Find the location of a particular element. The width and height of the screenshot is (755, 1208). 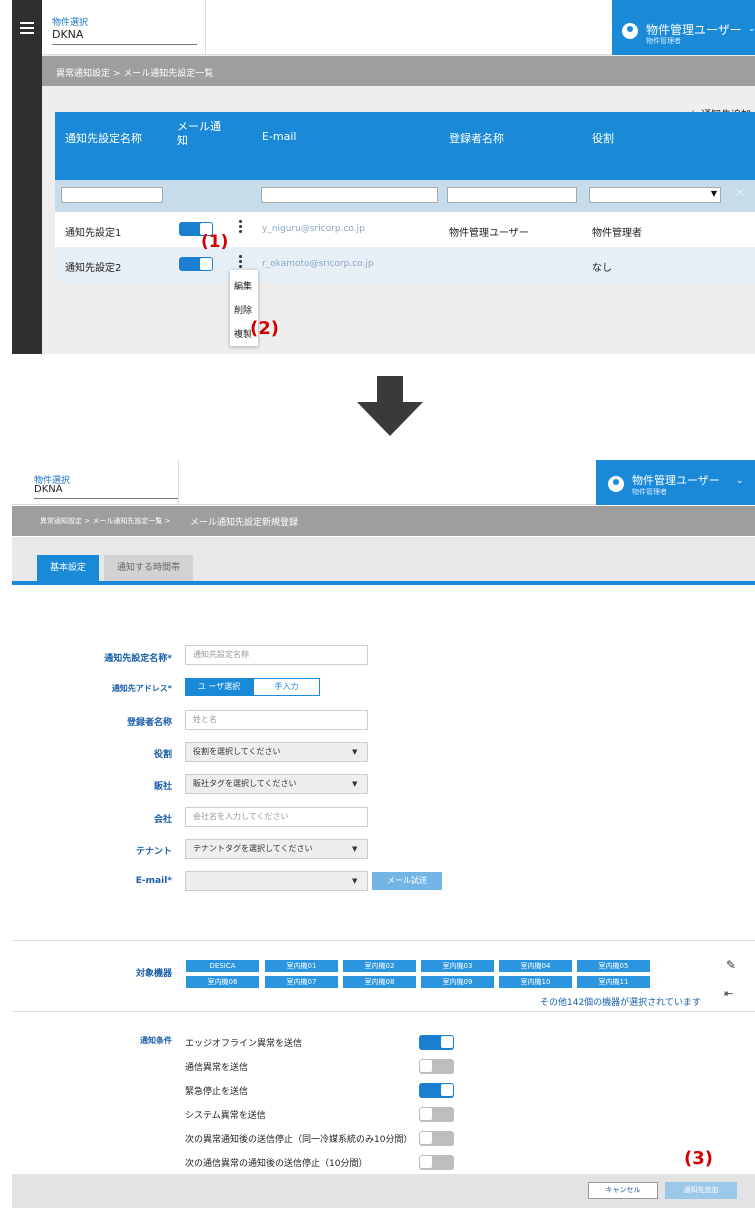

email-label: E-mail* is located at coordinates (153, 881).